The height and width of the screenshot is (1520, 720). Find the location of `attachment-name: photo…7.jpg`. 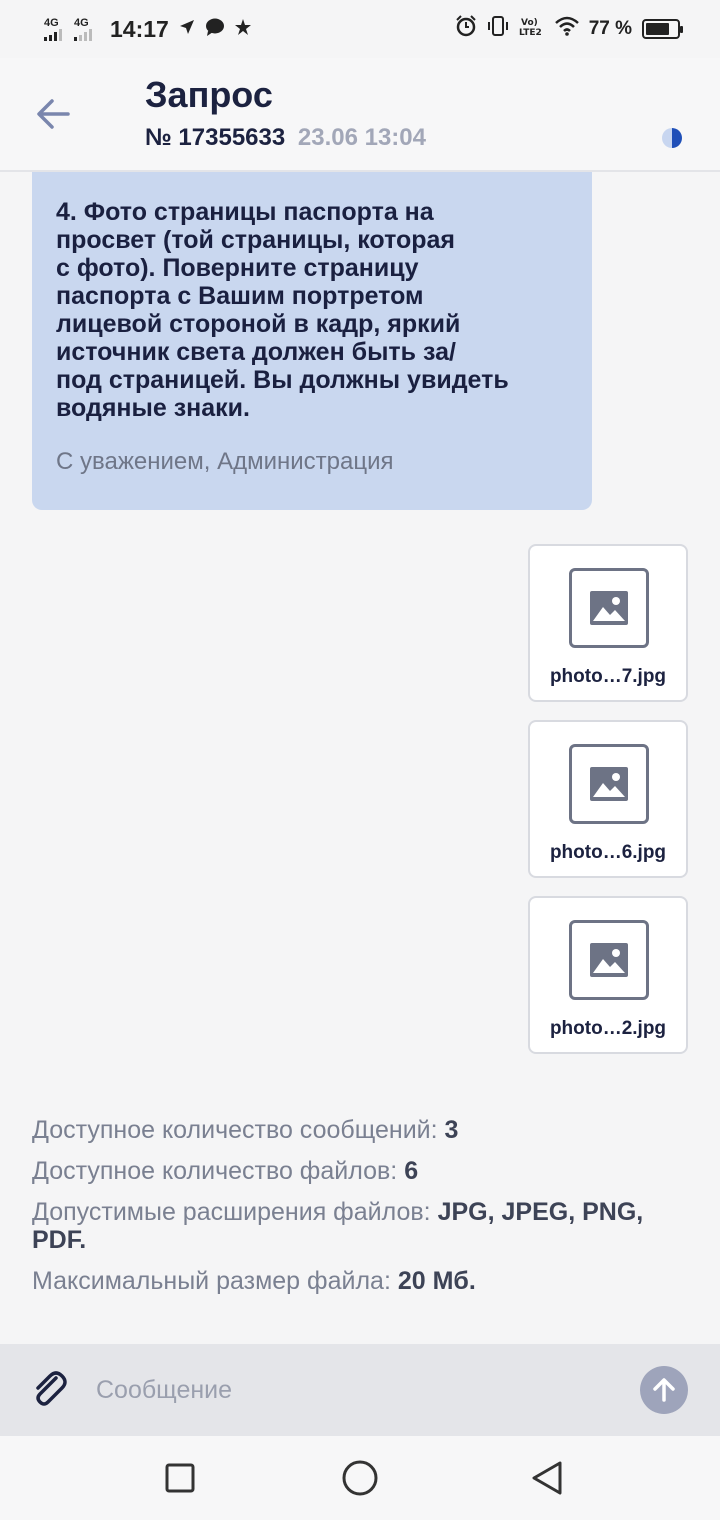

attachment-name: photo…7.jpg is located at coordinates (608, 676).